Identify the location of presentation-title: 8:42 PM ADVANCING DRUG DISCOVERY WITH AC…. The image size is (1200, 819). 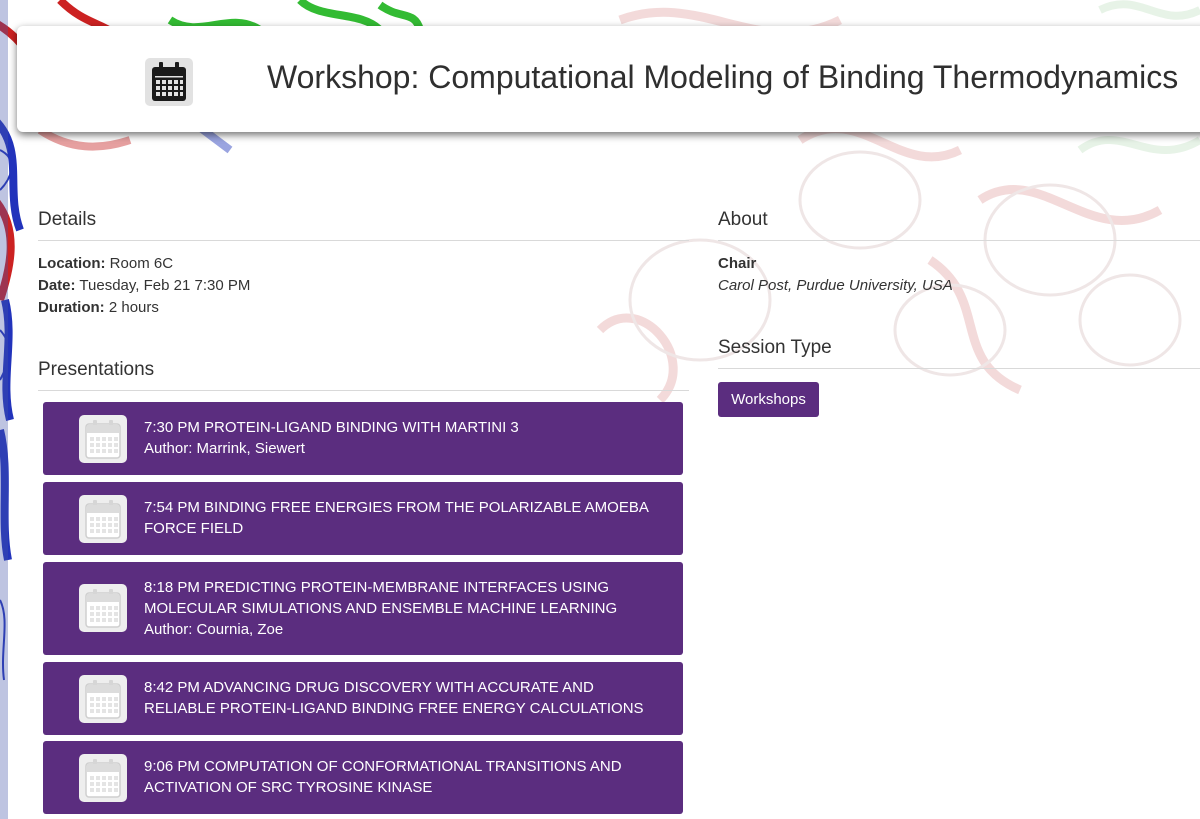
(394, 698).